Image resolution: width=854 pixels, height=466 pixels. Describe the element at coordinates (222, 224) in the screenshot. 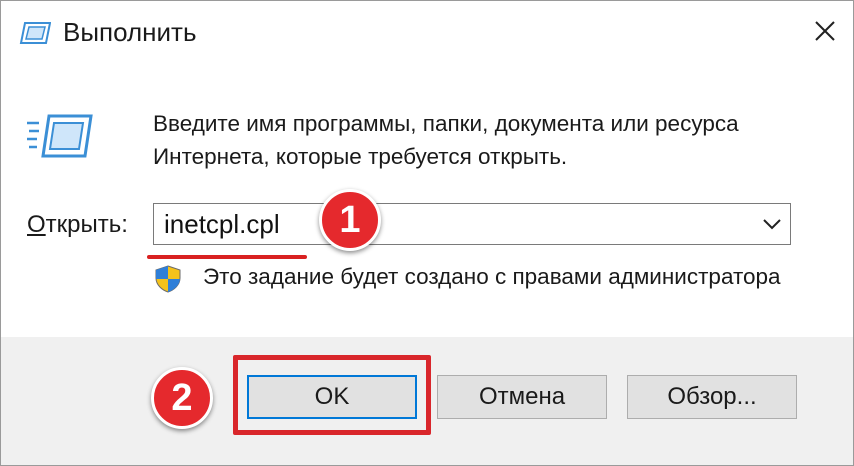

I see `open-input: inetcpl.cpl` at that location.